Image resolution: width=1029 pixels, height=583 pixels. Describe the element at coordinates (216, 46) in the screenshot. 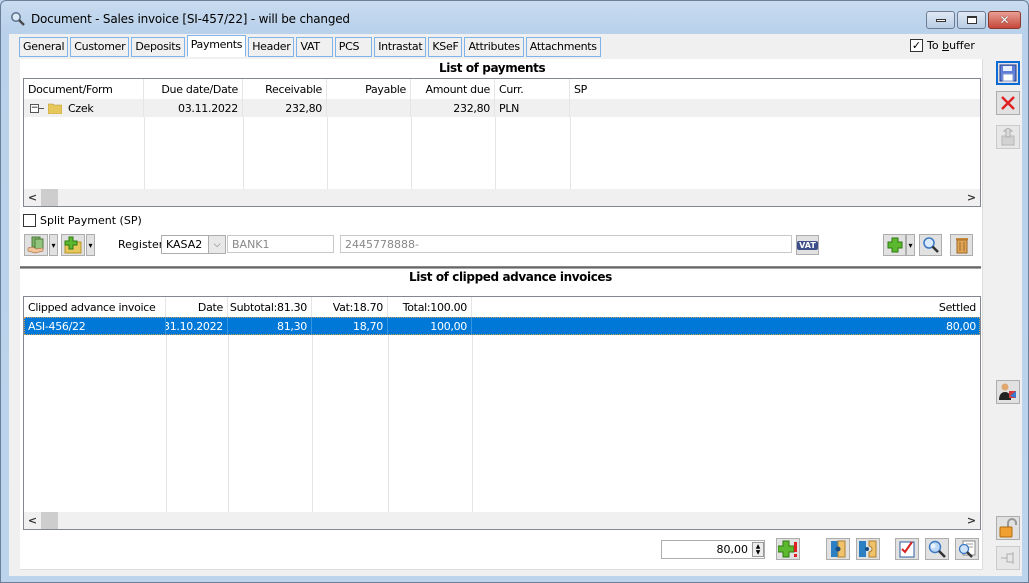

I see `tab-payments: Payments` at that location.